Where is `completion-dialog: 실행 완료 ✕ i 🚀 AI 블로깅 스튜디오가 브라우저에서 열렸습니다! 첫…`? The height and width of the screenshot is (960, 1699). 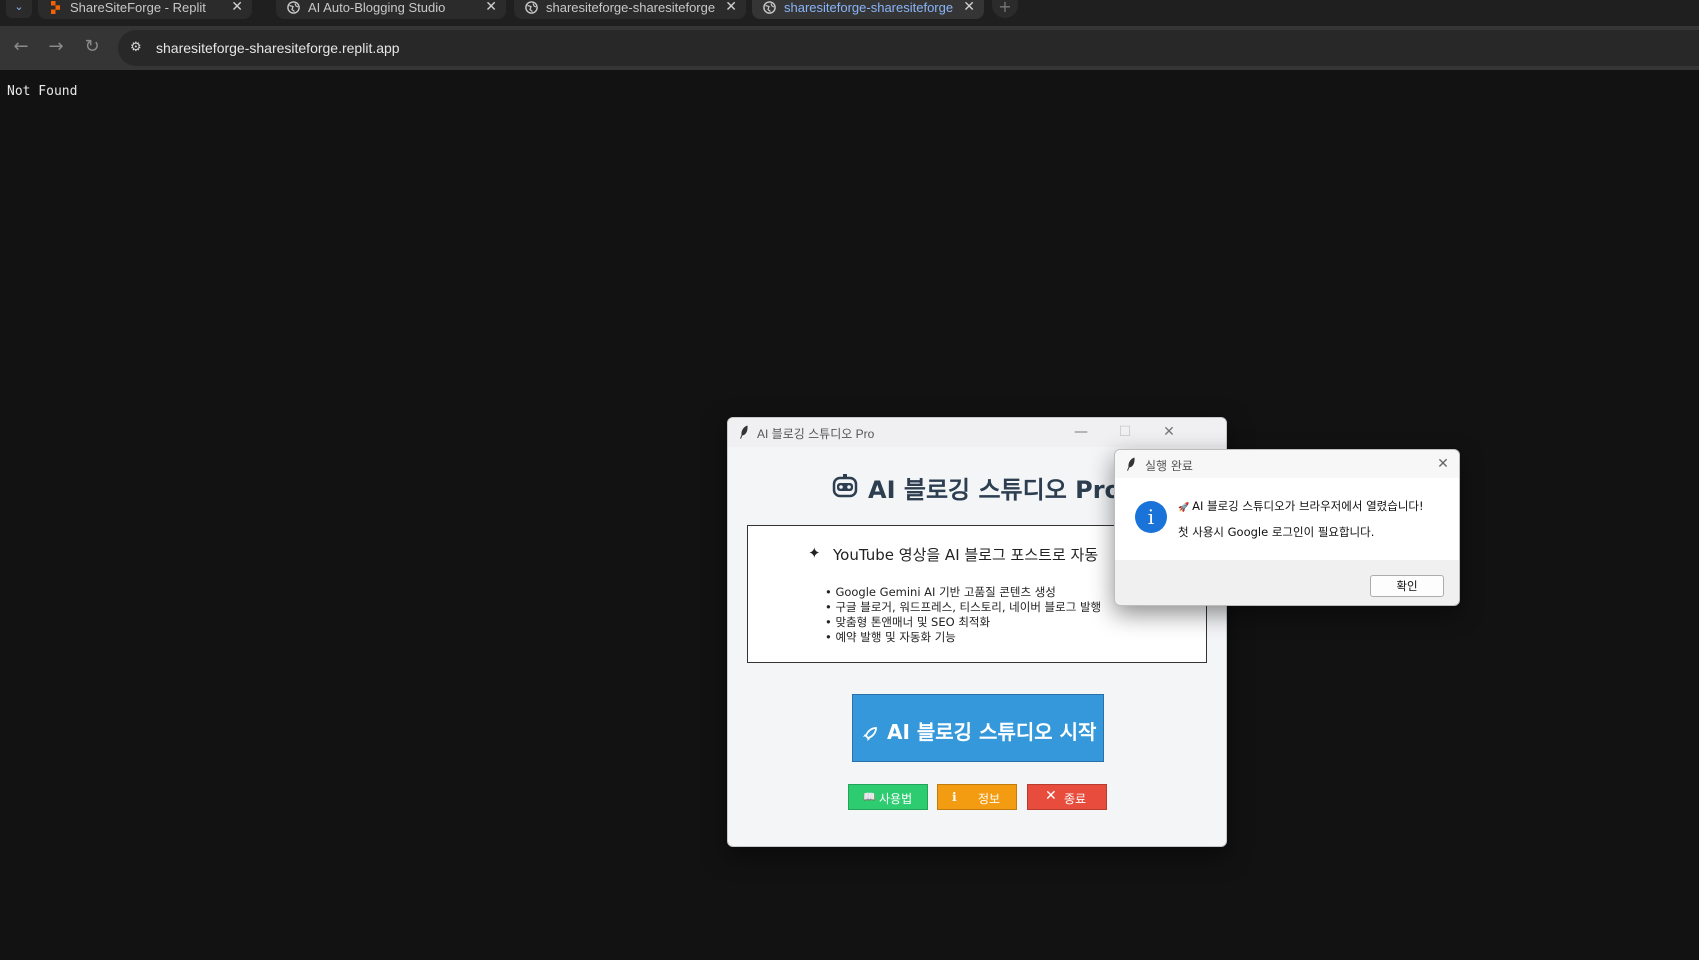
completion-dialog: 실행 완료 ✕ i 🚀 AI 블로깅 스튜디오가 브라우저에서 열렸습니다! 첫… is located at coordinates (1287, 527).